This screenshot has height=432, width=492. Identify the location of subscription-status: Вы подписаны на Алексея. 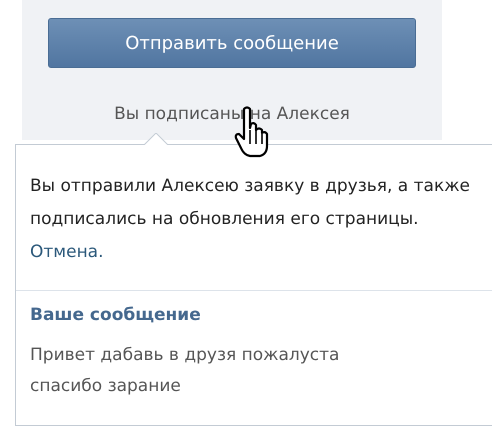
(232, 114).